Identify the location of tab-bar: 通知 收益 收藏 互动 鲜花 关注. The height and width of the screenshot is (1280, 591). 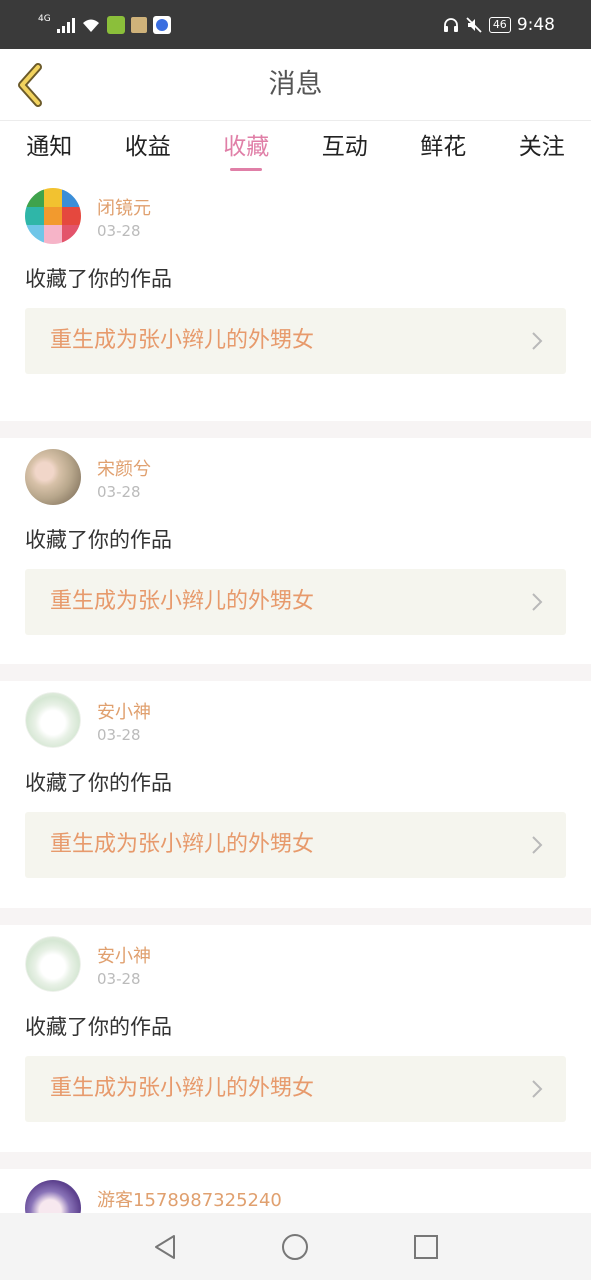
(295, 149).